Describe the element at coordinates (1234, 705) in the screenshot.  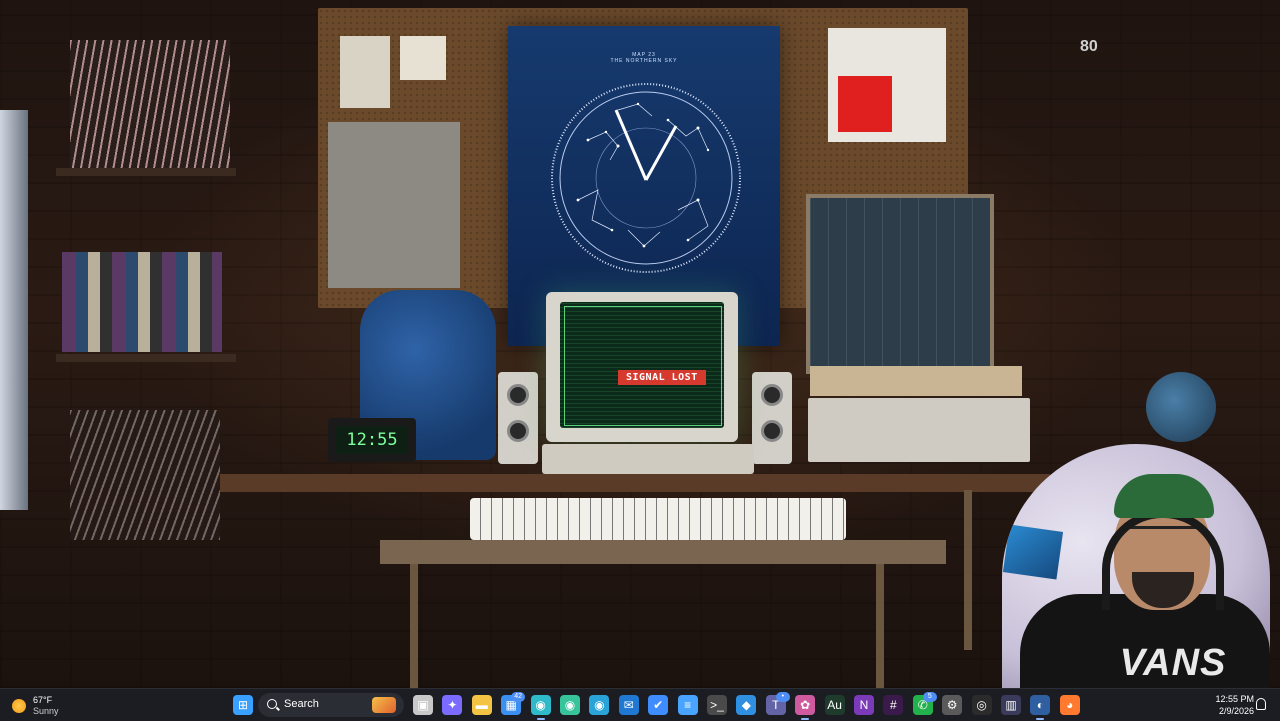
I see `system-clock: 12:55 PM 2/9/2026` at that location.